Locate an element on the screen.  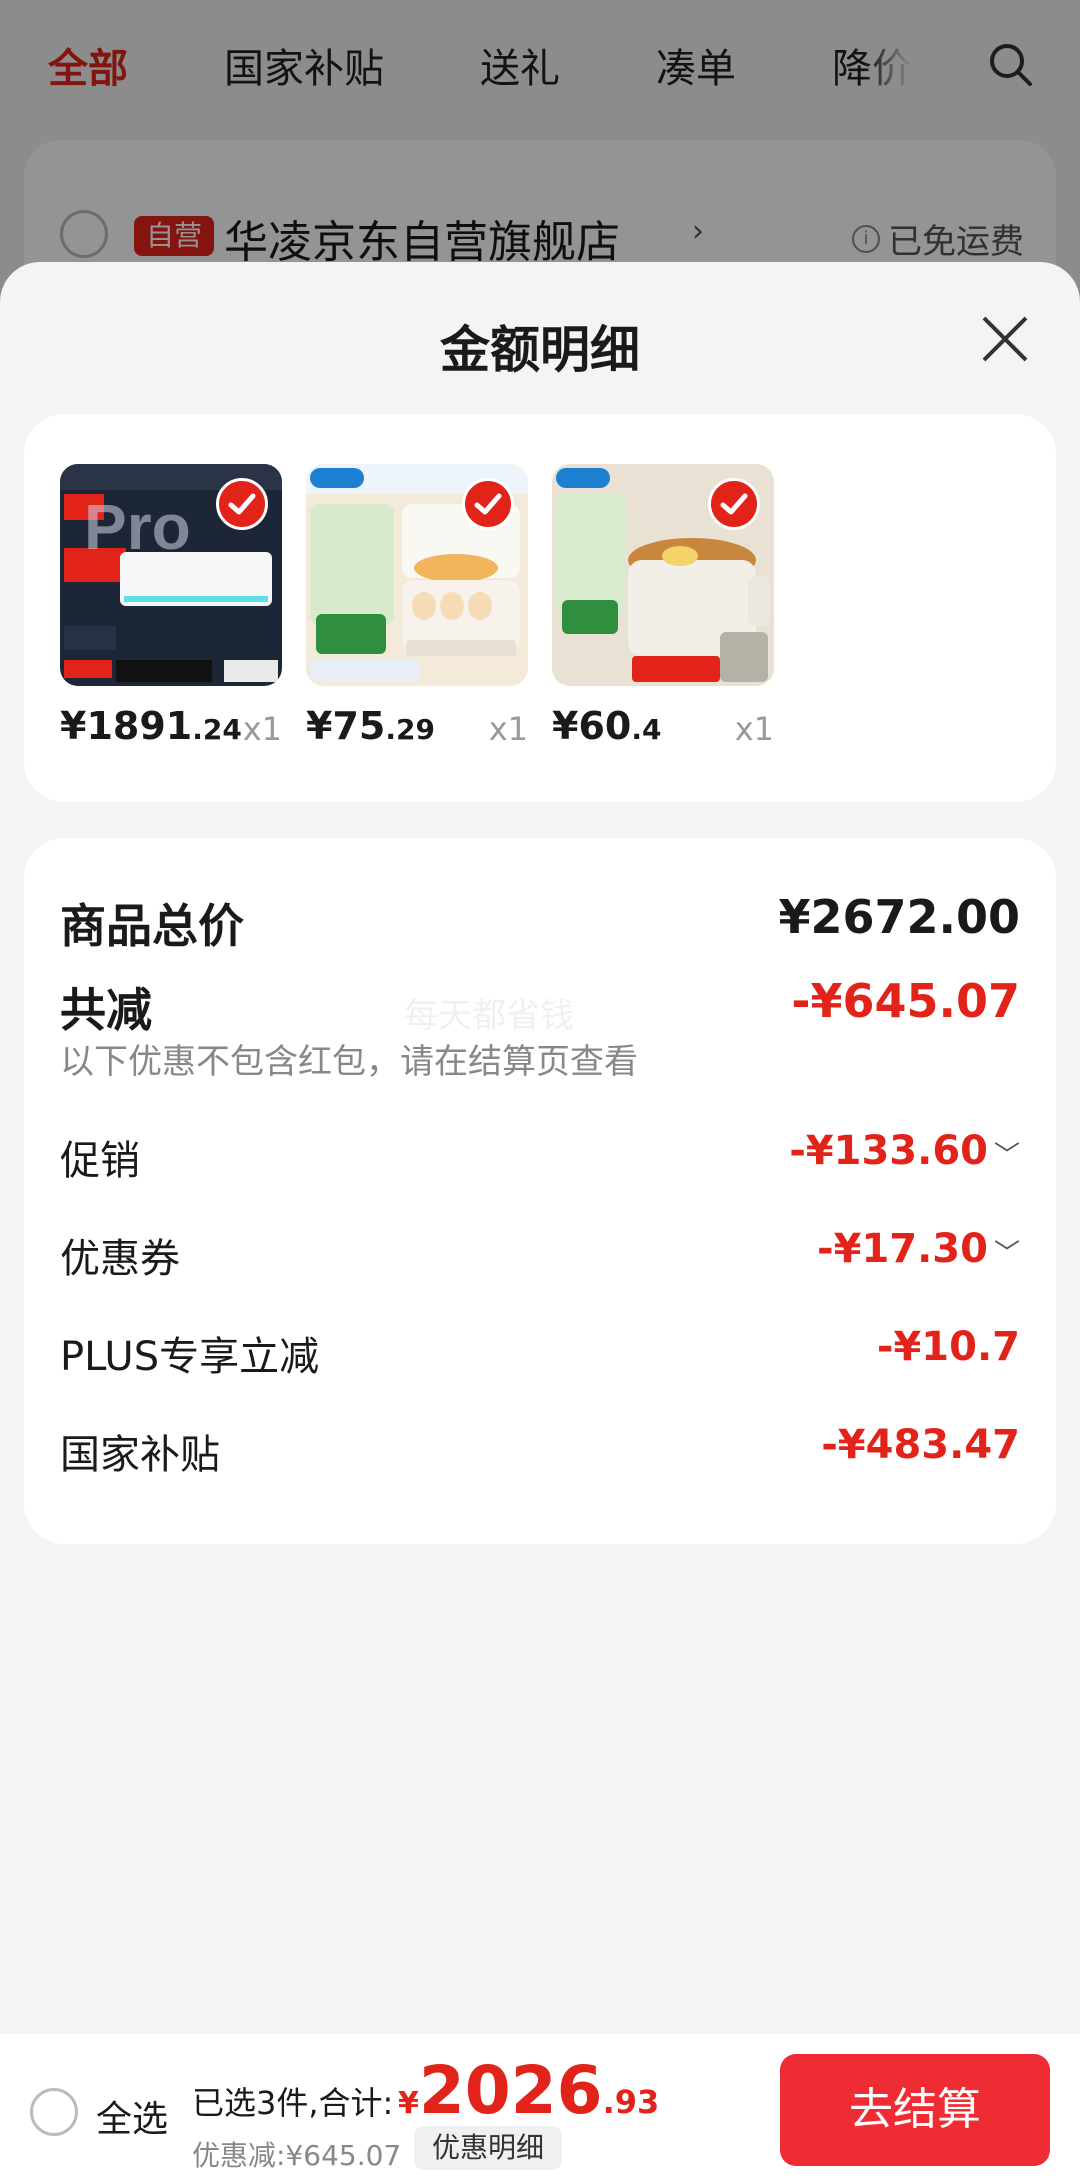
product-item: Pro ¥1891.24 x1 is located at coordinates (171, 609).